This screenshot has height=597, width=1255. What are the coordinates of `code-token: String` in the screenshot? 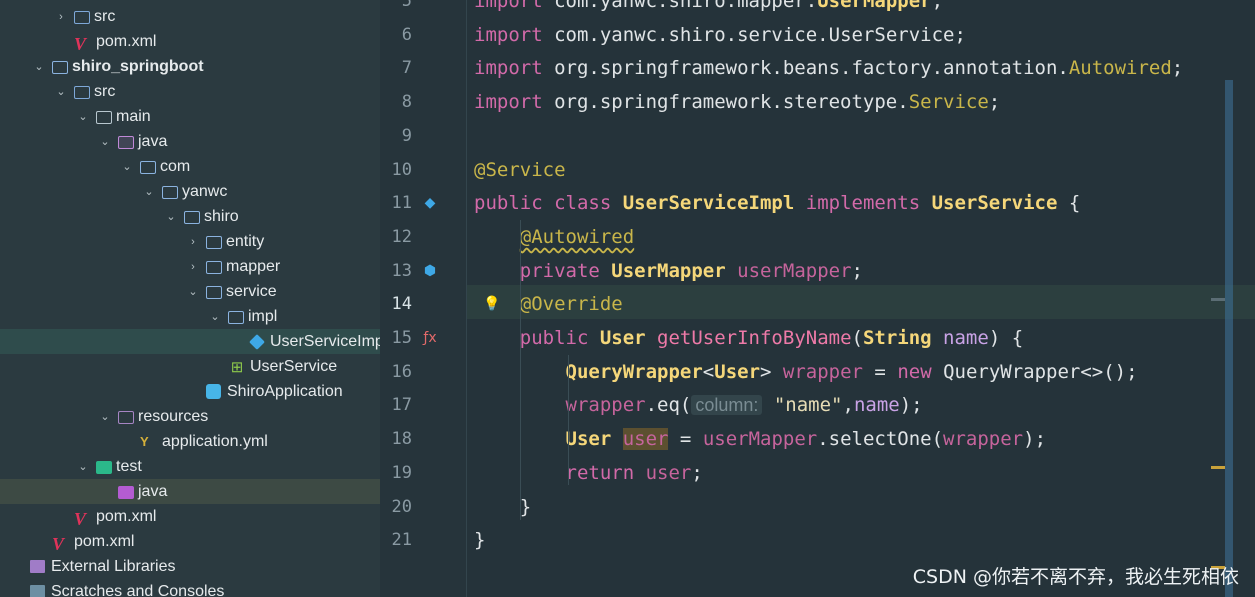 It's located at (903, 338).